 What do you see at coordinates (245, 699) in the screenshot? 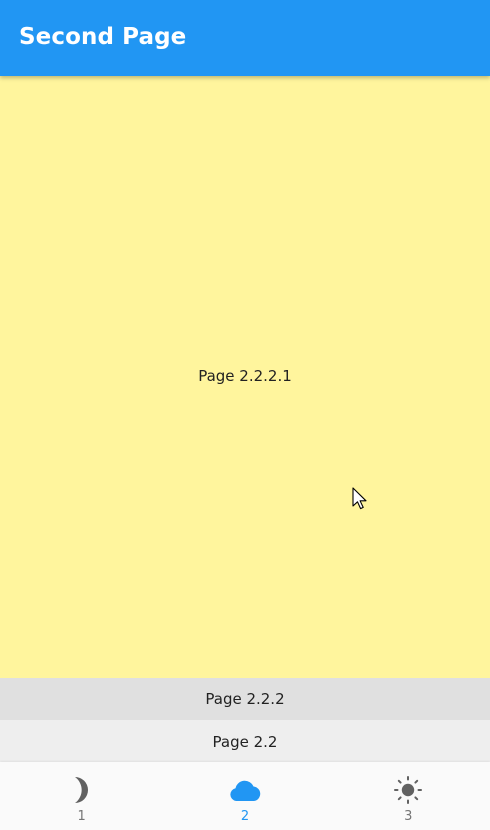
I see `stack-bar-page-2-2-2: Page 2.2.2` at bounding box center [245, 699].